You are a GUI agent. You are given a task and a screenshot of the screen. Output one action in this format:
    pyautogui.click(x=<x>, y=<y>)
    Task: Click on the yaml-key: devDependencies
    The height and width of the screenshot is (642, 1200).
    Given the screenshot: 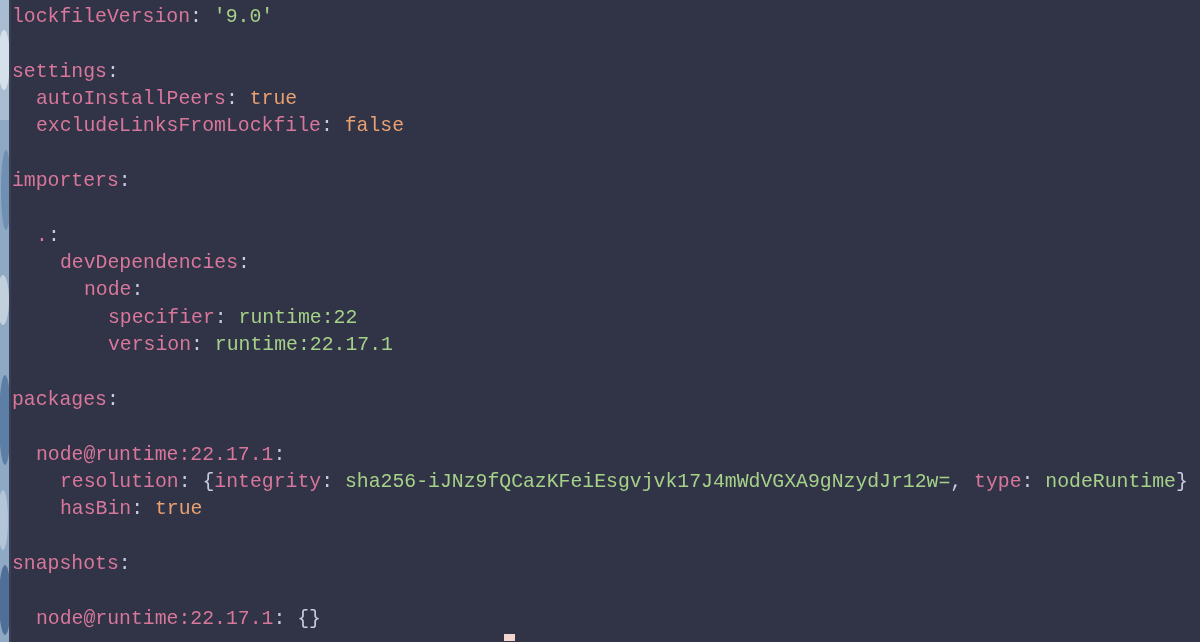 What is the action you would take?
    pyautogui.click(x=149, y=264)
    